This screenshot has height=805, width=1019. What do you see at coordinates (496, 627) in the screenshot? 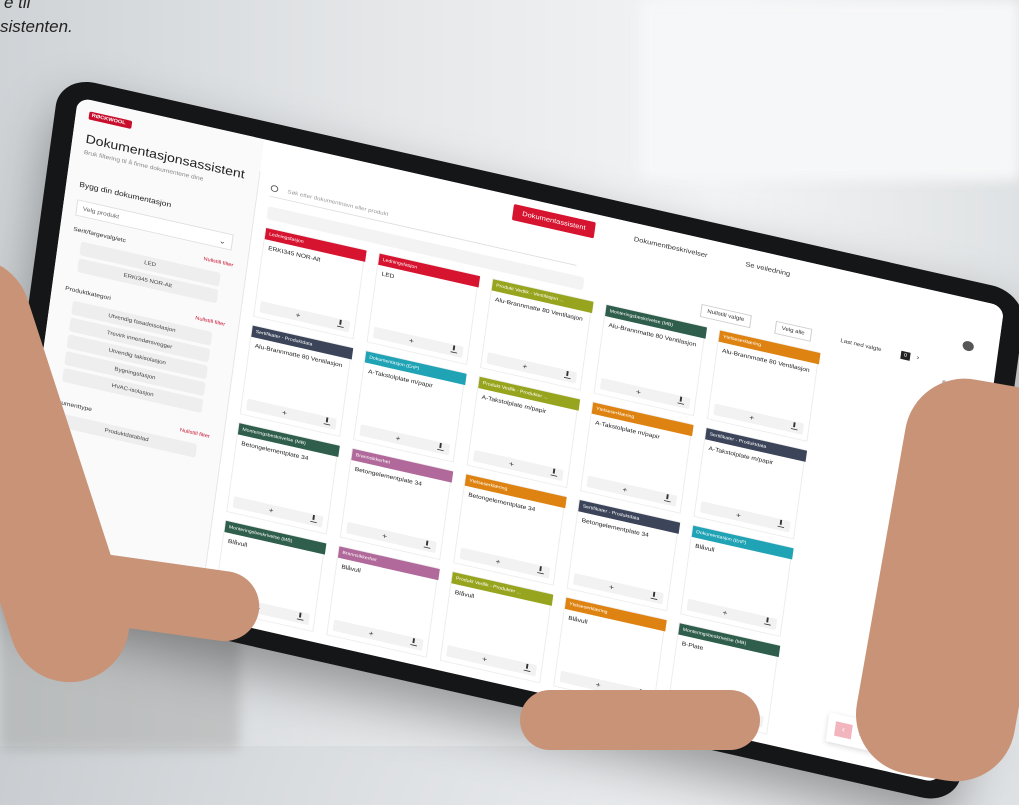
I see `document-card: Produkt Vedlik - Produkter ... Blåvull +` at bounding box center [496, 627].